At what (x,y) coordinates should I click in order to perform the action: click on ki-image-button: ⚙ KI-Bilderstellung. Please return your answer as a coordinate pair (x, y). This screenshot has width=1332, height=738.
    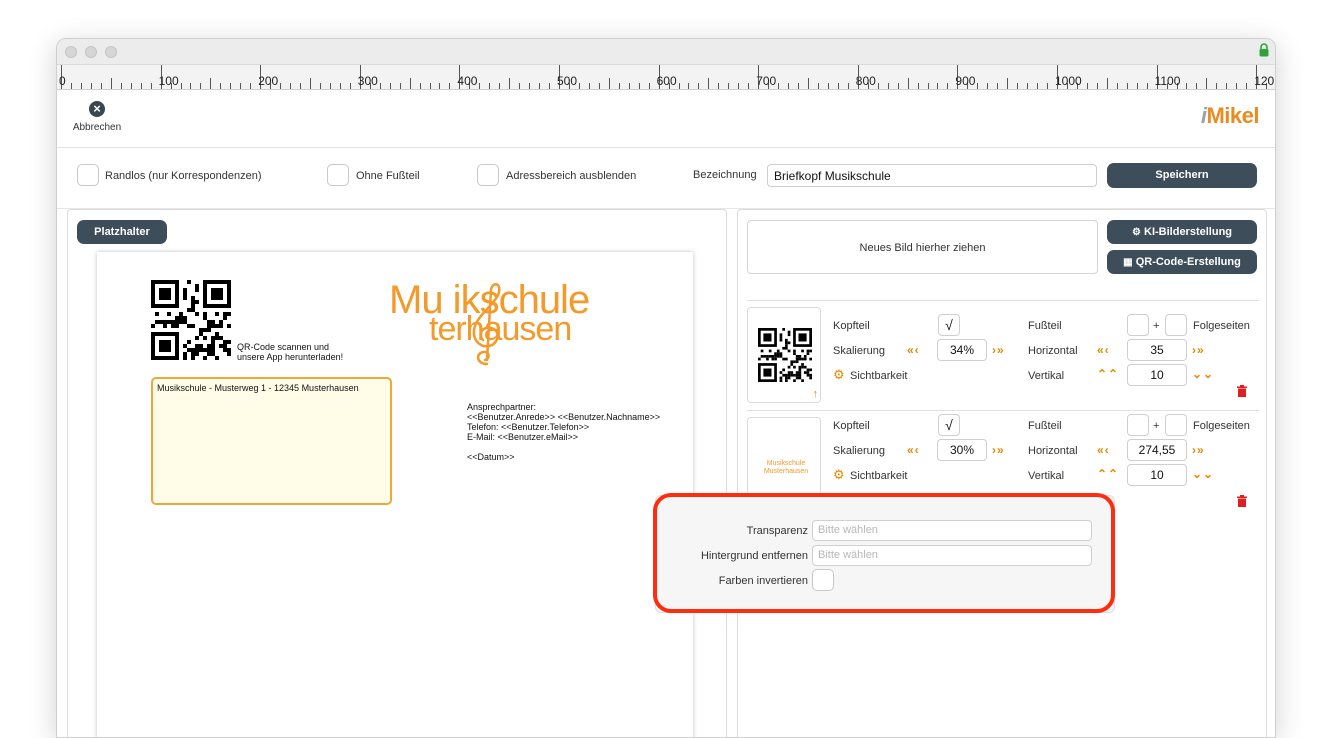
    Looking at the image, I should click on (1182, 232).